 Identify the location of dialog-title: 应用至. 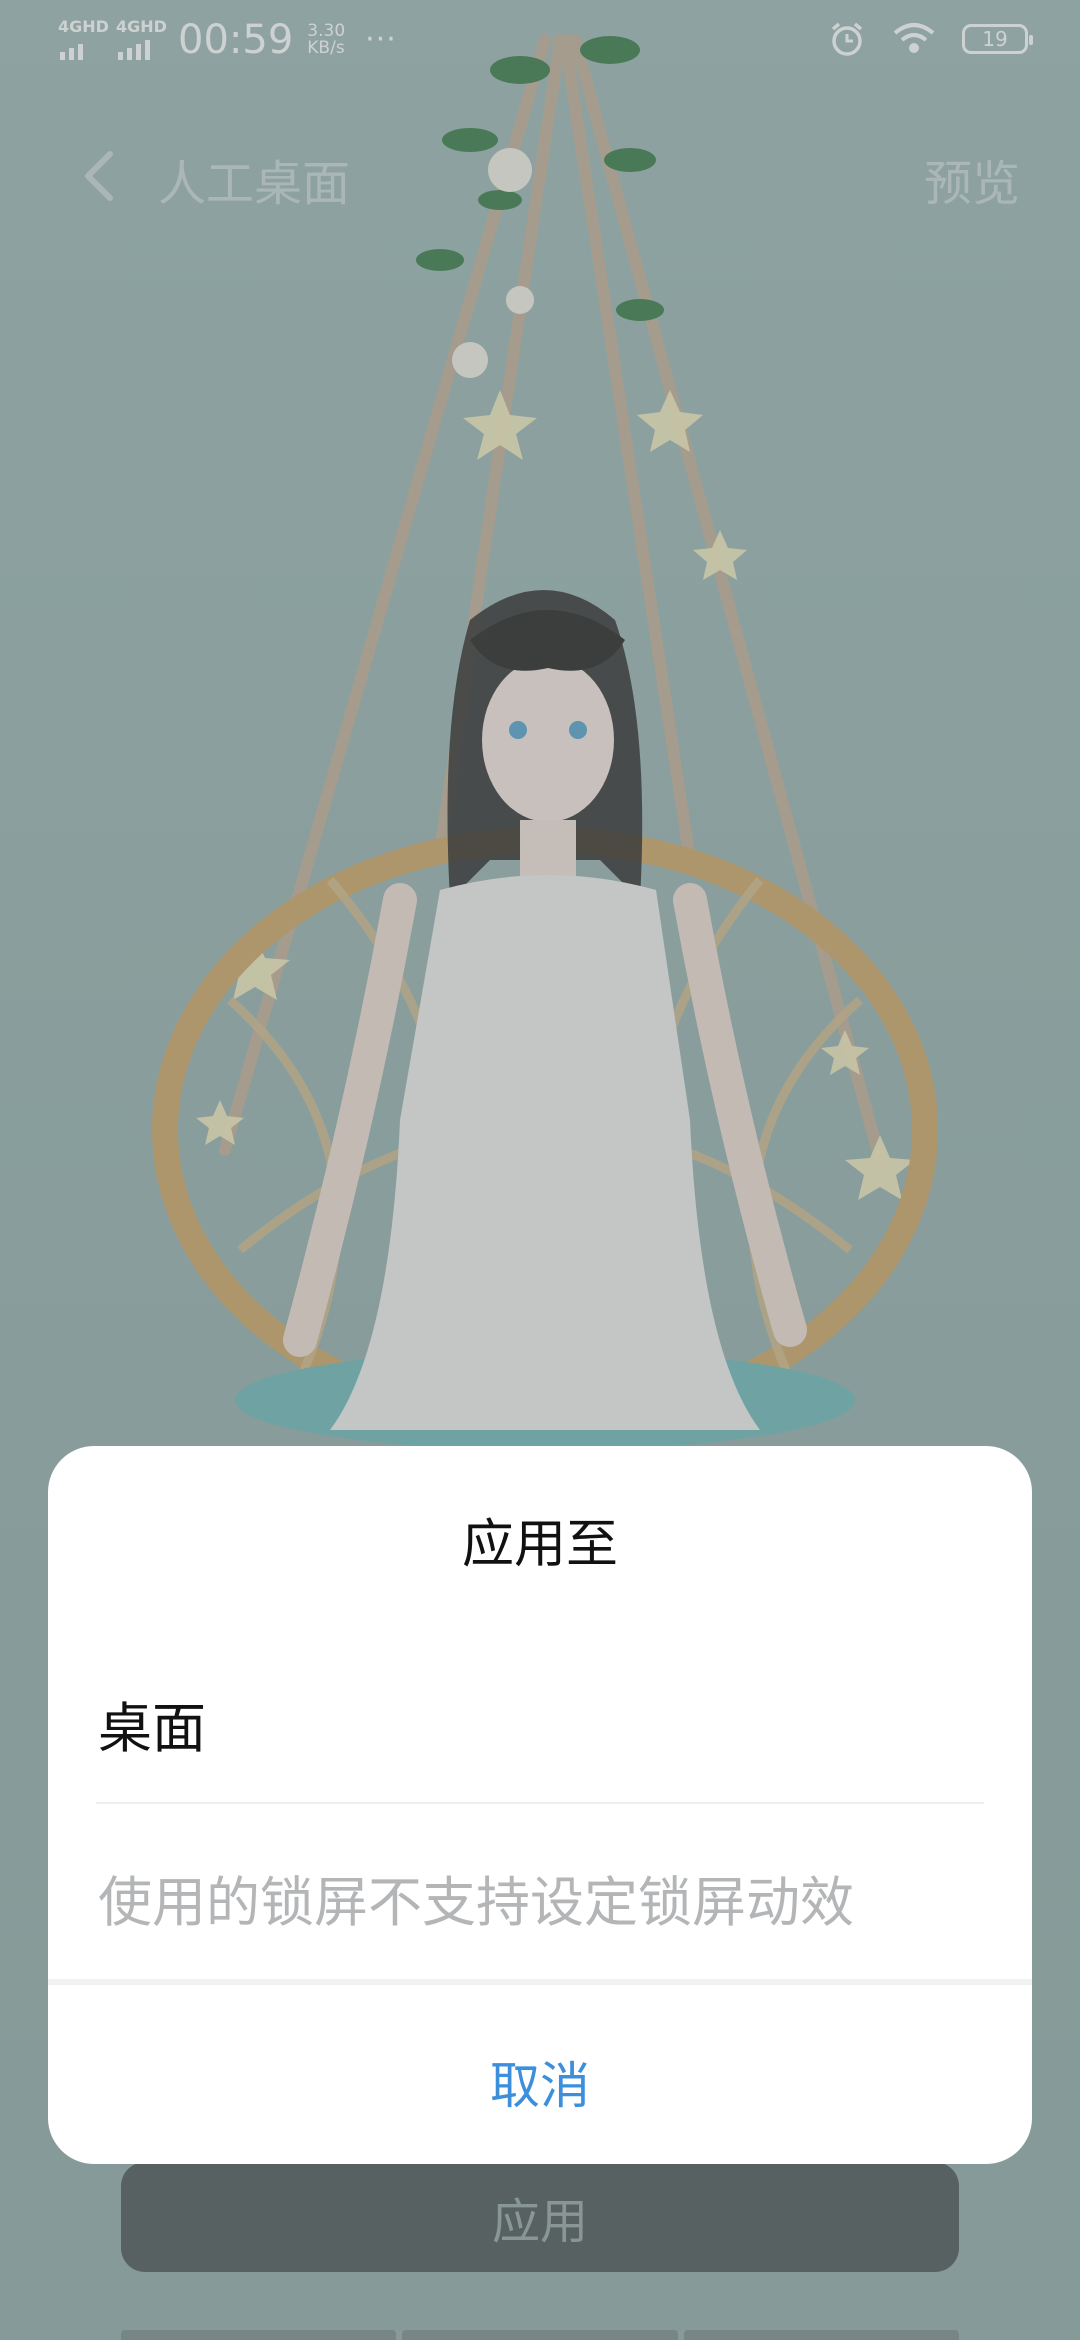
(539, 1545).